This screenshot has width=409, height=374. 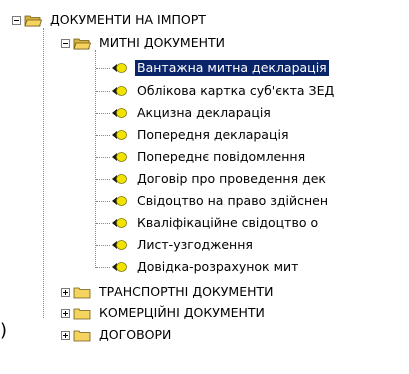 I want to click on tree-leaf-label: Попереднє повідомлення, so click(x=221, y=156).